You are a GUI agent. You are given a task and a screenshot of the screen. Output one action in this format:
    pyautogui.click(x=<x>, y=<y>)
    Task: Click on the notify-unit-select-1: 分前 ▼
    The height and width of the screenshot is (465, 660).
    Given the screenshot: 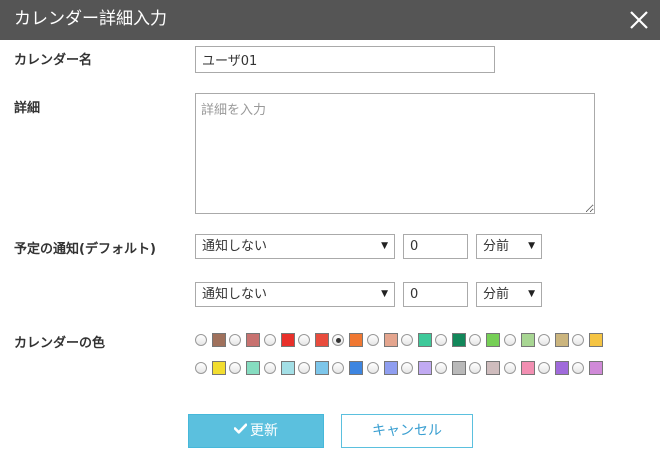 What is the action you would take?
    pyautogui.click(x=509, y=246)
    